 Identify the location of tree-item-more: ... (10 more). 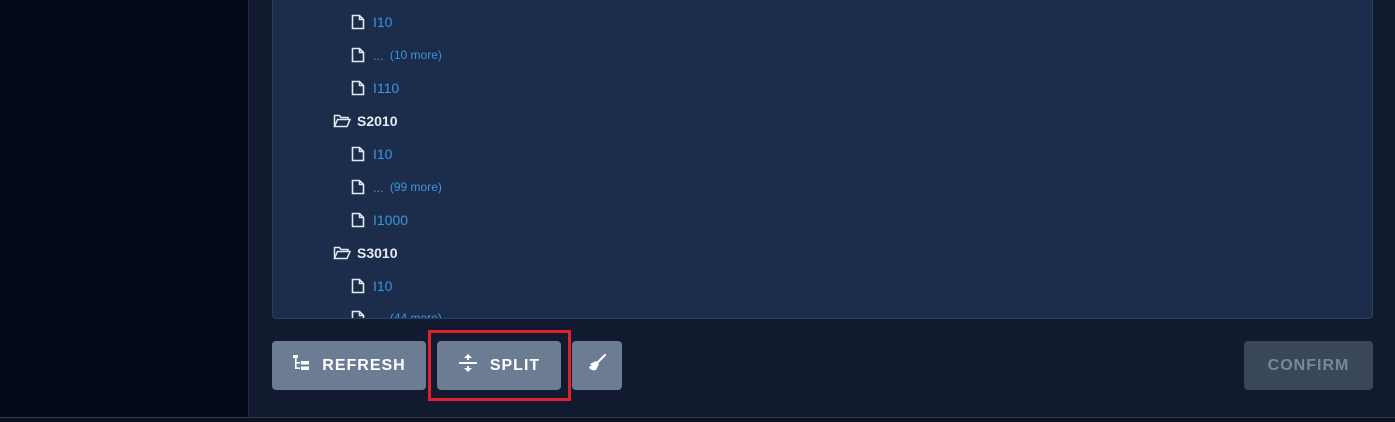
(396, 55).